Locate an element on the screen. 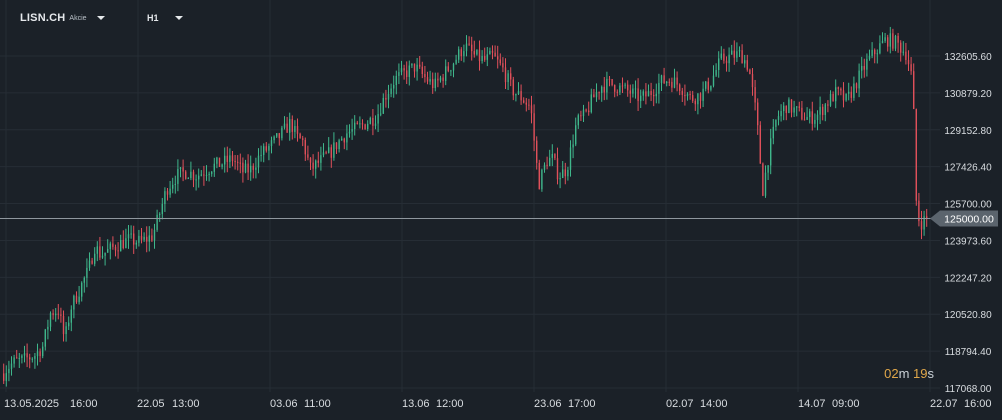 The width and height of the screenshot is (1002, 420). symbol-selector: LISN.CH Akcie is located at coordinates (62, 18).